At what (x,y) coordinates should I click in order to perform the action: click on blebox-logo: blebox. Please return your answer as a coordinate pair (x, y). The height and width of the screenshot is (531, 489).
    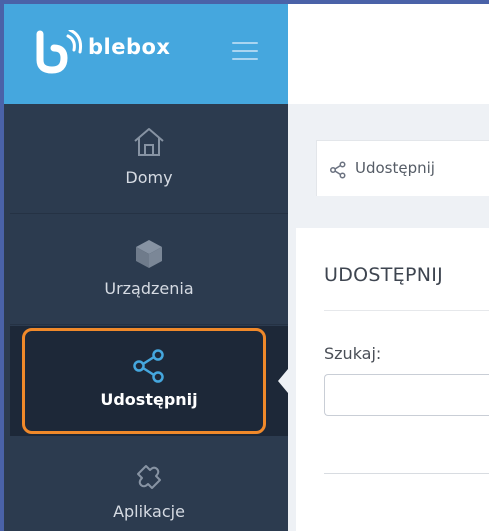
    Looking at the image, I should click on (115, 51).